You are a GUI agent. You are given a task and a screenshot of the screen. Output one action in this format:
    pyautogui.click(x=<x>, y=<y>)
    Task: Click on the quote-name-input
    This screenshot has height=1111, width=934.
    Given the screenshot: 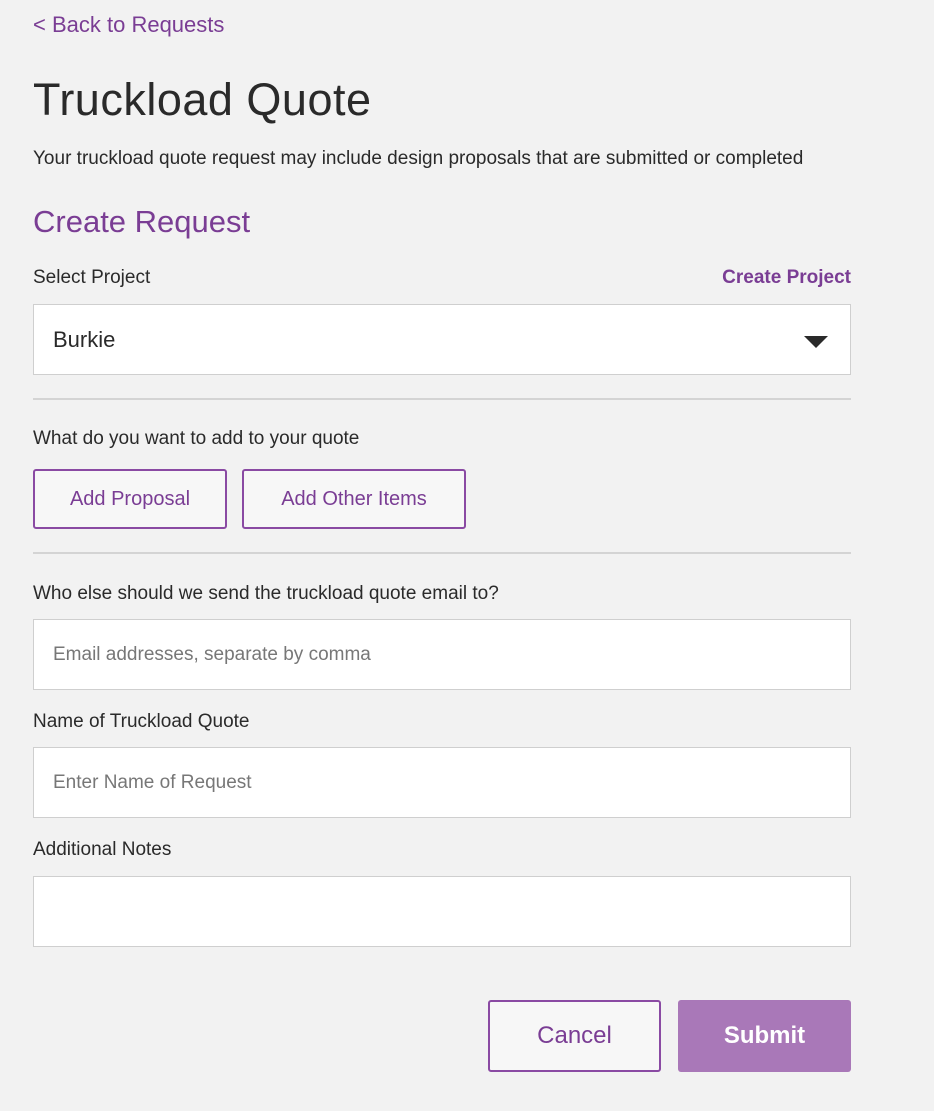 What is the action you would take?
    pyautogui.click(x=442, y=782)
    